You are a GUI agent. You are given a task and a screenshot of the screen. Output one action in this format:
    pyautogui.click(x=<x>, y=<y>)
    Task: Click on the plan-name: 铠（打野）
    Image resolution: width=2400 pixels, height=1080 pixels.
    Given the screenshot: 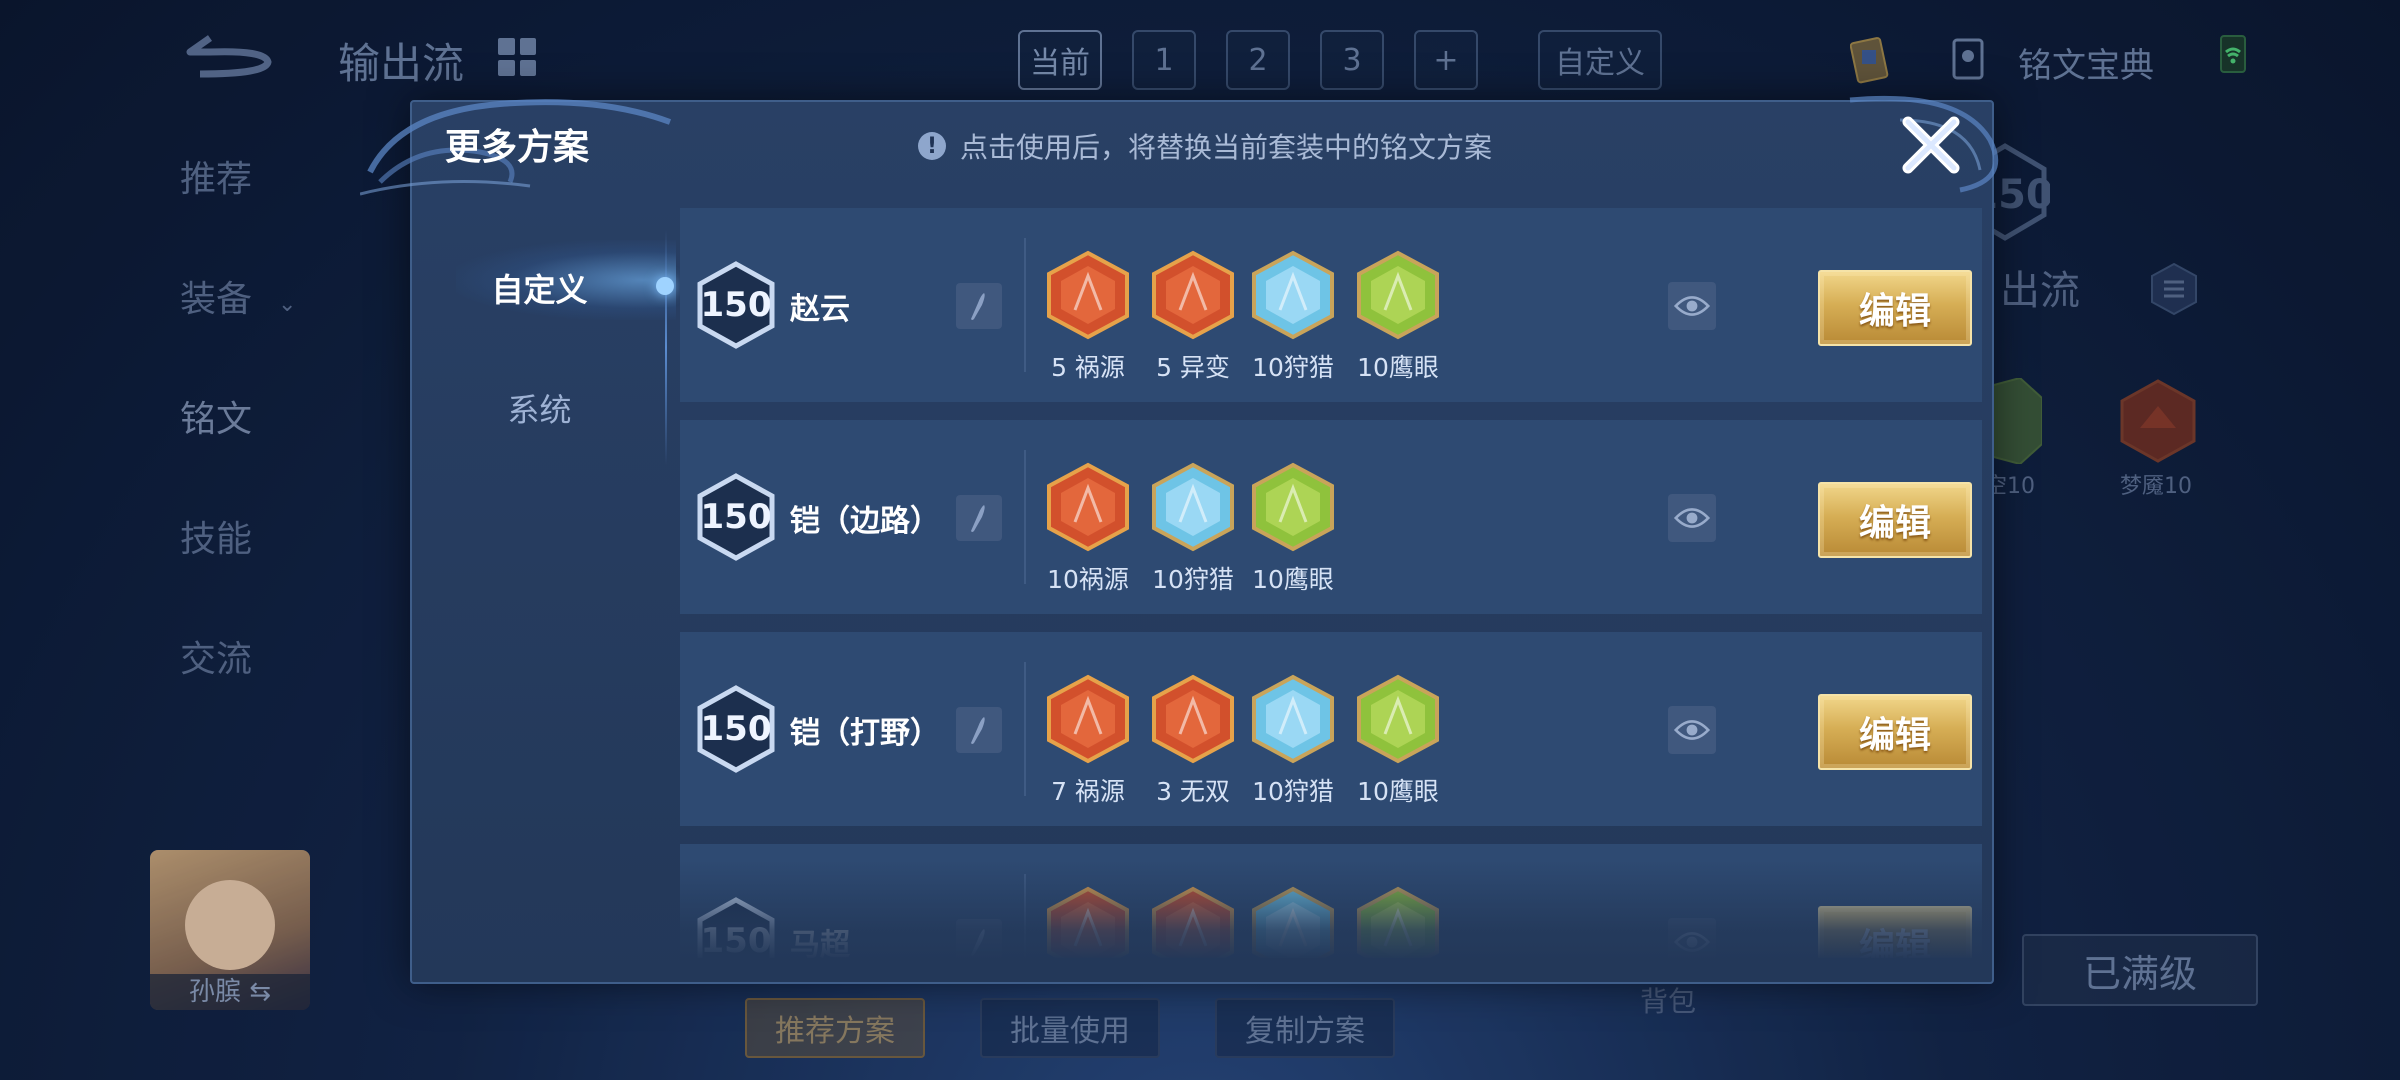 What is the action you would take?
    pyautogui.click(x=865, y=733)
    